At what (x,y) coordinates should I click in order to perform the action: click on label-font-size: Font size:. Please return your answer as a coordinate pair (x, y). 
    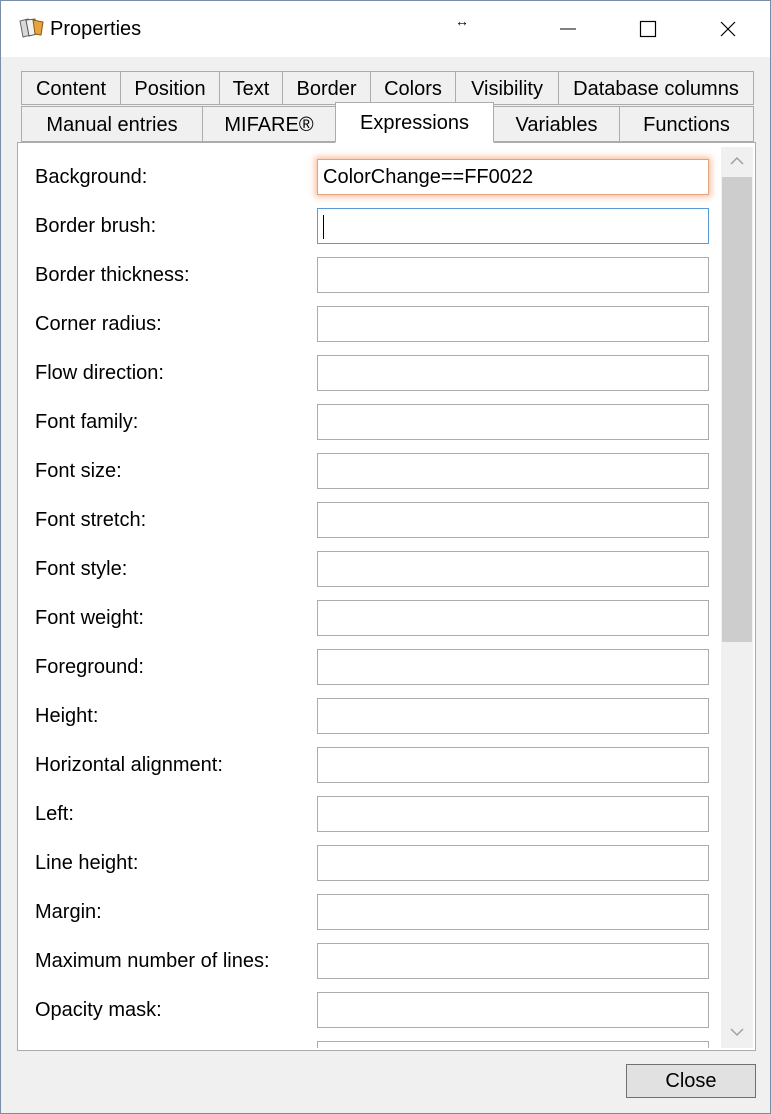
    Looking at the image, I should click on (78, 471).